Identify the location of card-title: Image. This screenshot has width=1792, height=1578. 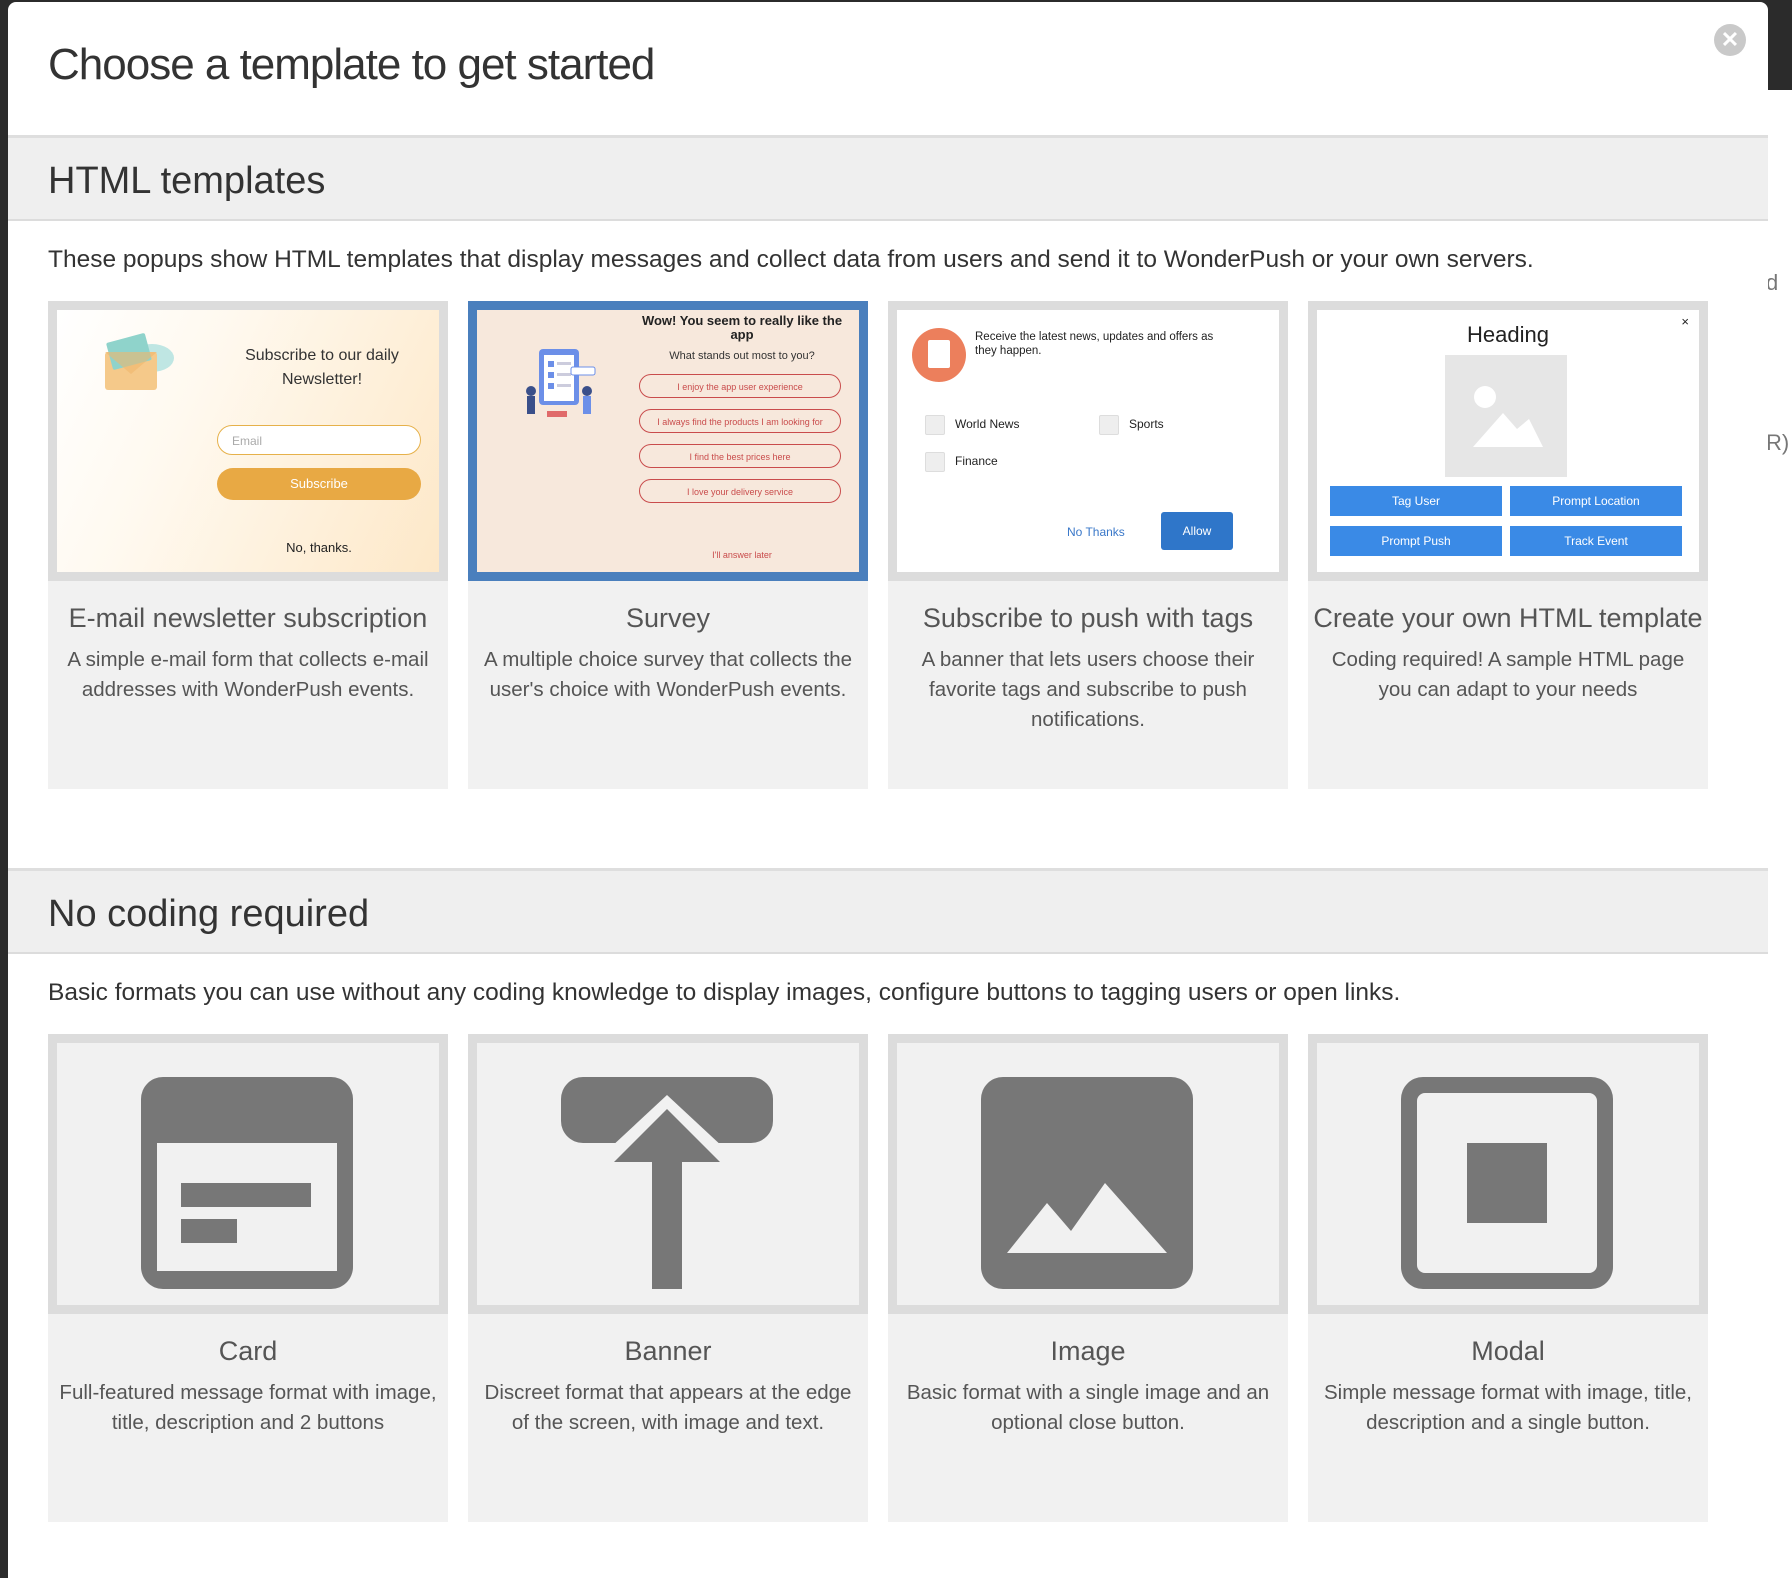
(1088, 1351).